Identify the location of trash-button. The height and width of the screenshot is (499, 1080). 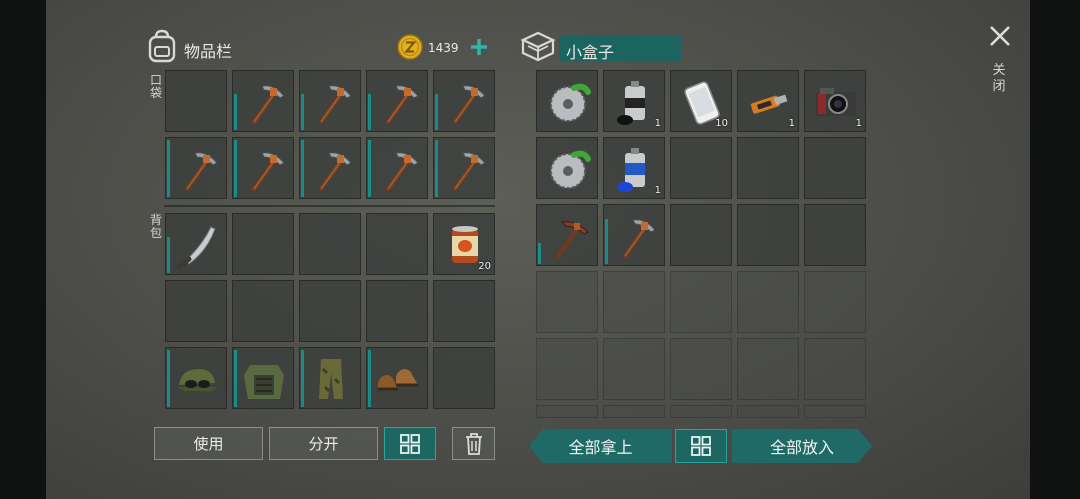
(473, 443).